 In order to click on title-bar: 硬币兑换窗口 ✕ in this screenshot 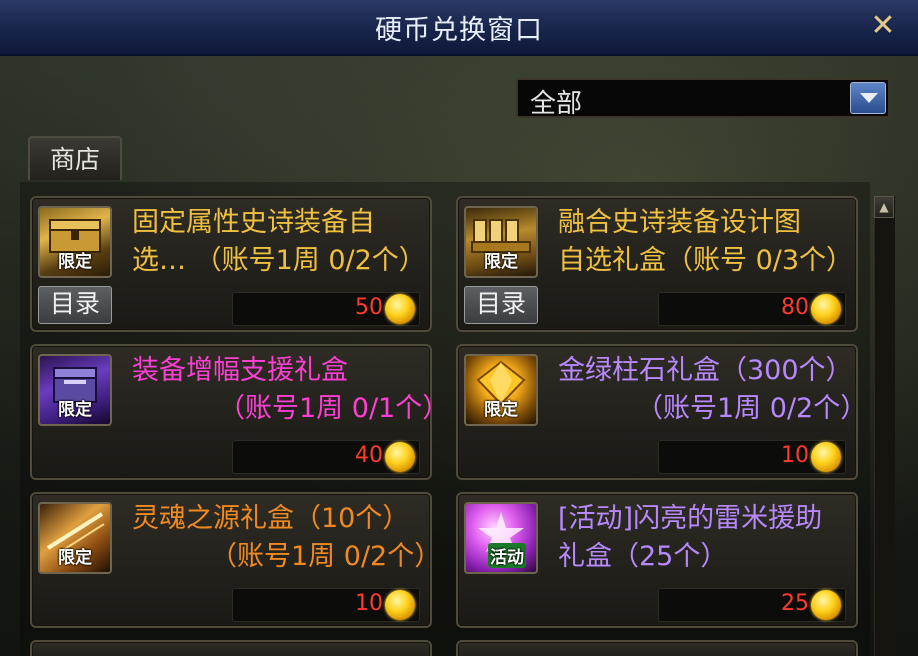, I will do `click(459, 28)`.